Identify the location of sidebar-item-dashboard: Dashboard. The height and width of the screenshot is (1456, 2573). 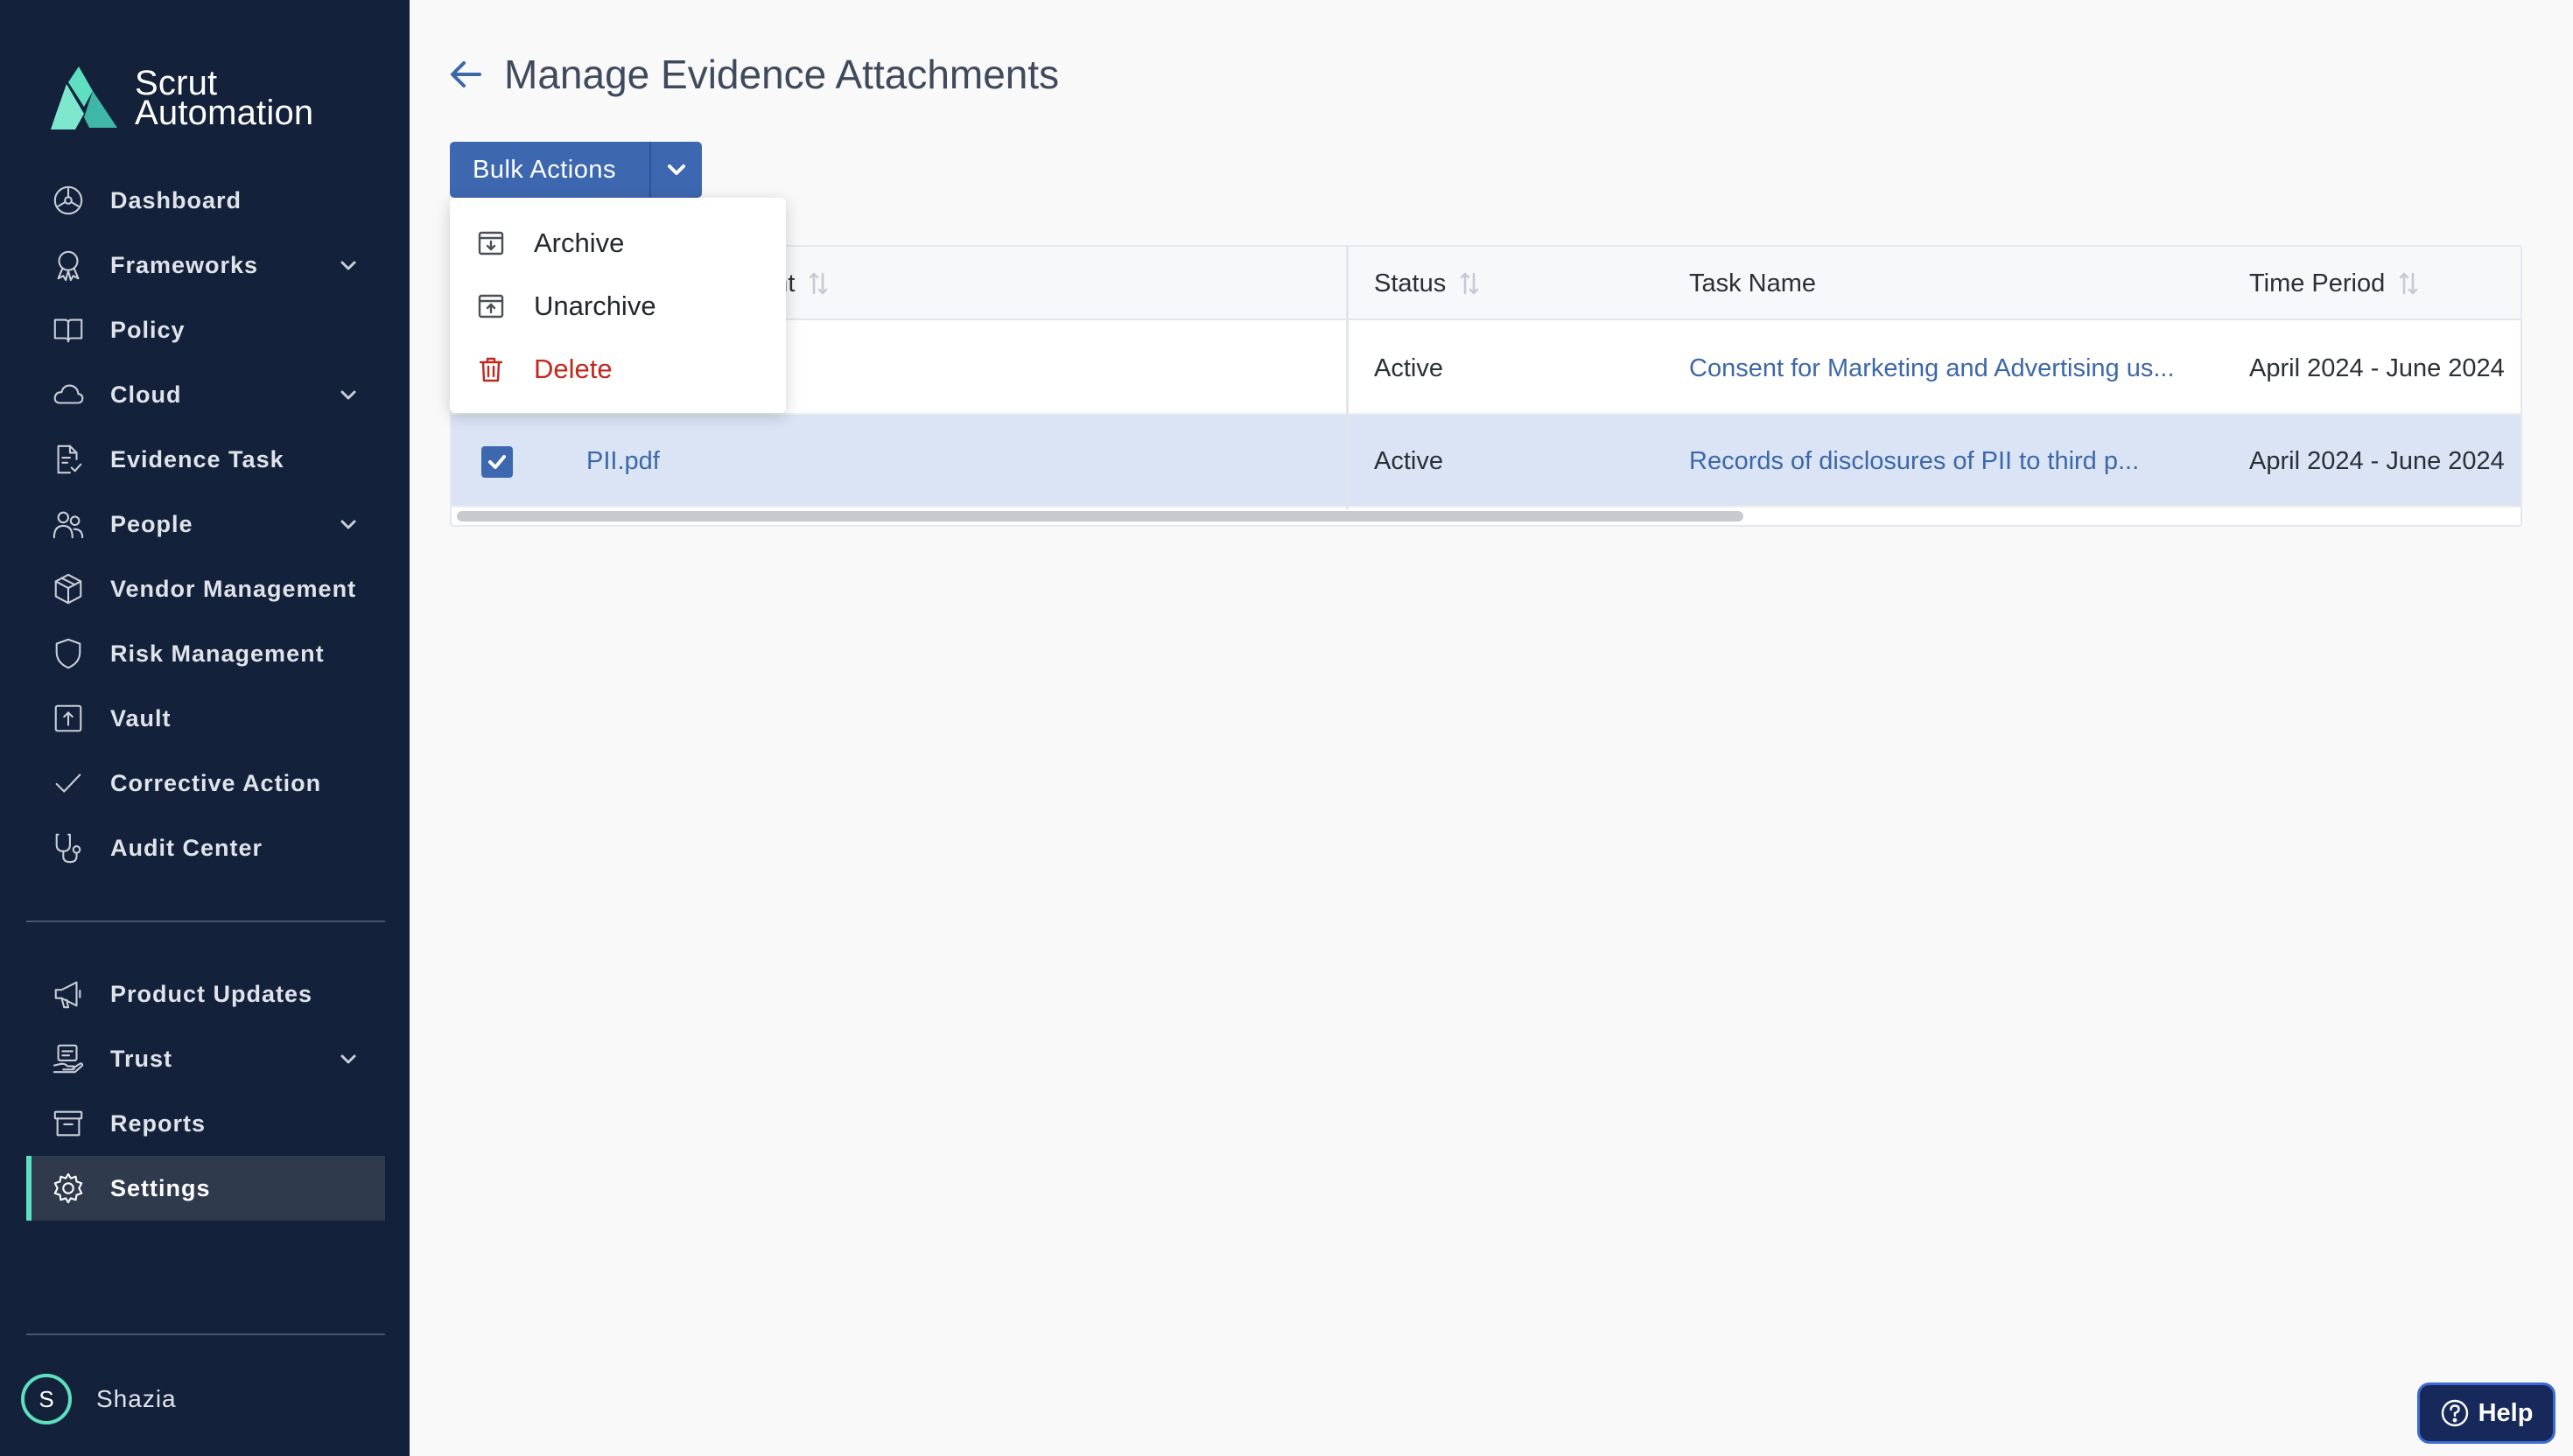
(205, 200).